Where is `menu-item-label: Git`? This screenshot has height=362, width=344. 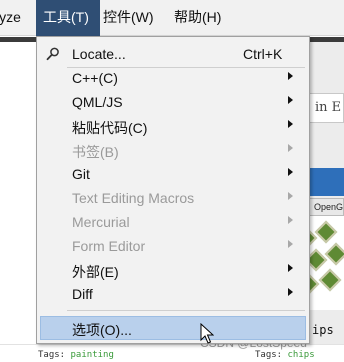 menu-item-label: Git is located at coordinates (81, 174).